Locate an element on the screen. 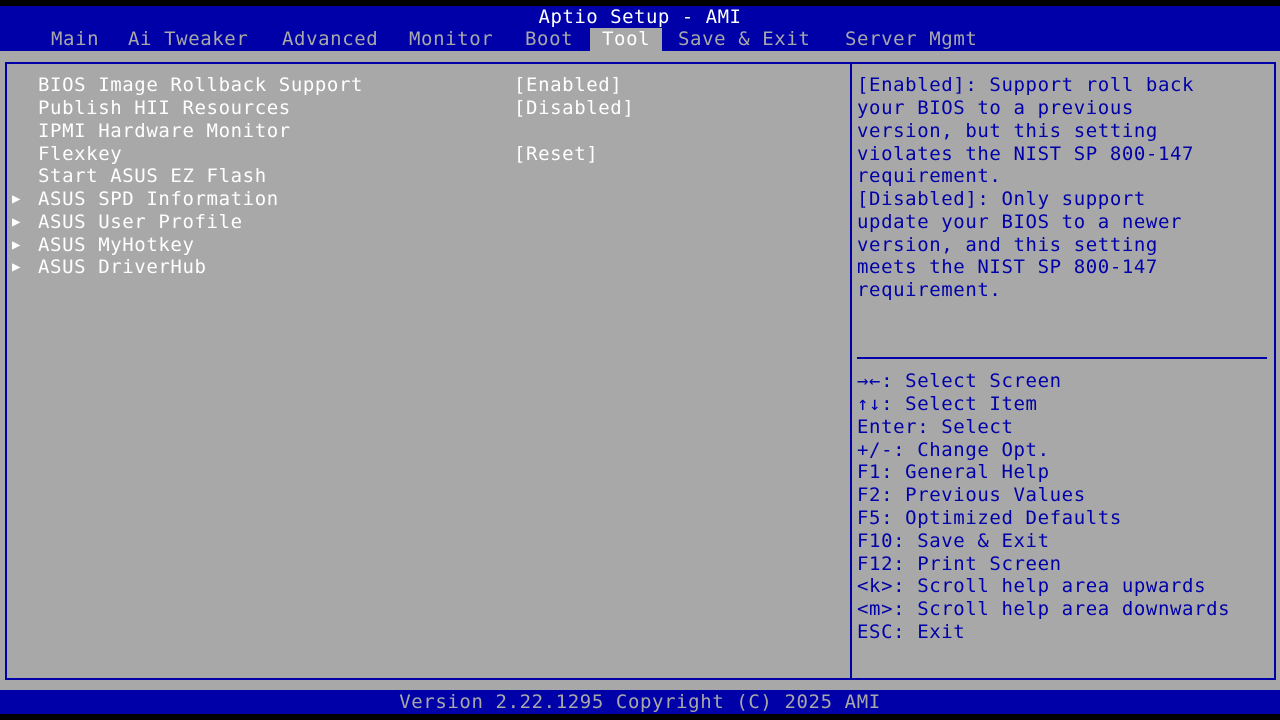 The image size is (1280, 720). help-divider is located at coordinates (1062, 358).